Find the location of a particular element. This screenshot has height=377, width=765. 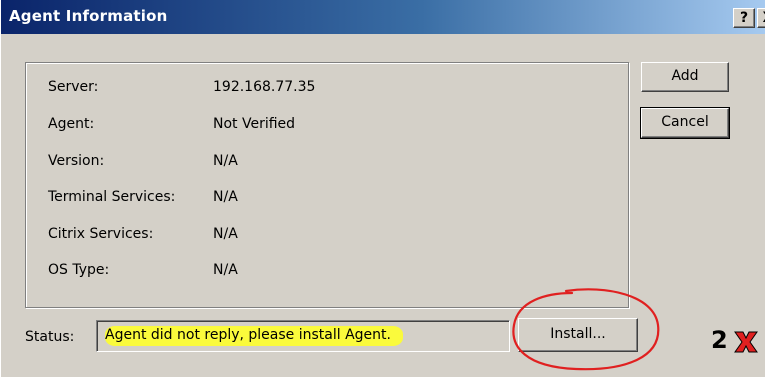

agent-value: Not Verified is located at coordinates (254, 124).